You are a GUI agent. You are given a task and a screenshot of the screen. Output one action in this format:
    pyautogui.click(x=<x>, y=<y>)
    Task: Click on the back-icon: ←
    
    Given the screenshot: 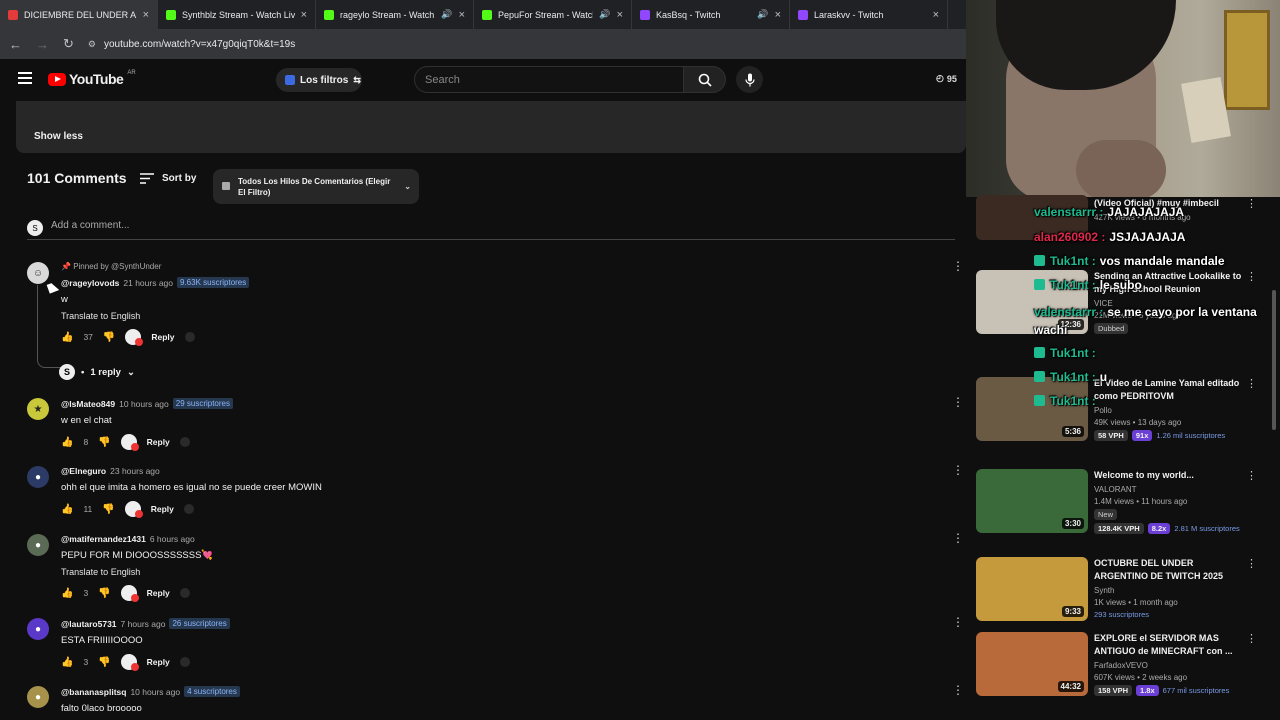 What is the action you would take?
    pyautogui.click(x=15, y=44)
    